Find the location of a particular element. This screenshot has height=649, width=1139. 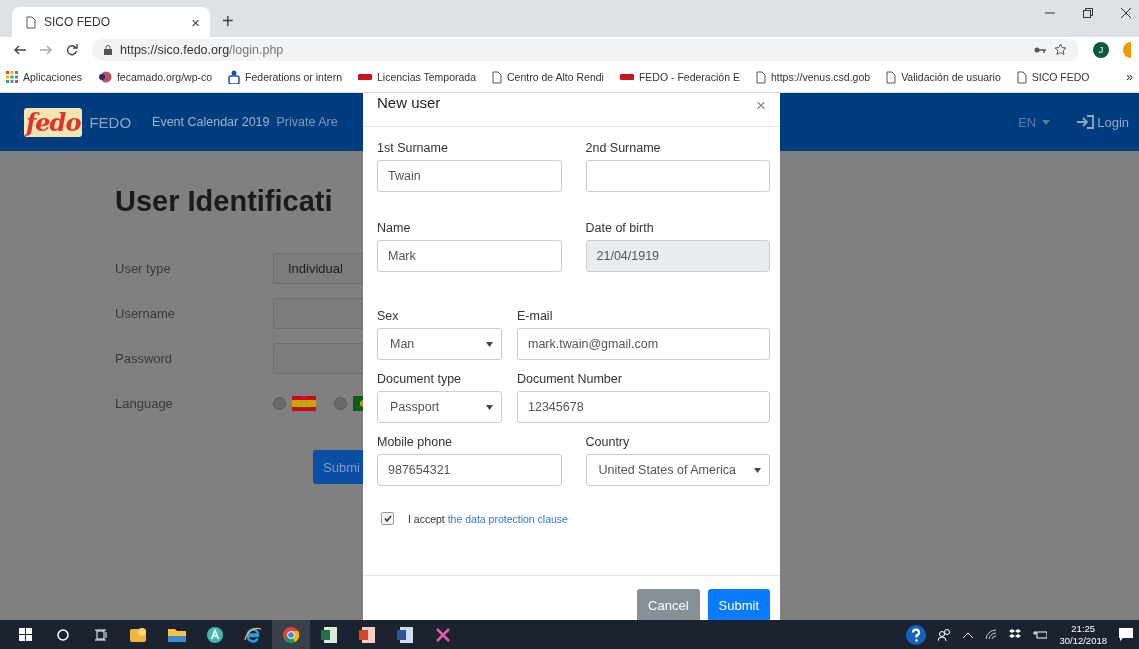

field-label: Name is located at coordinates (394, 228).